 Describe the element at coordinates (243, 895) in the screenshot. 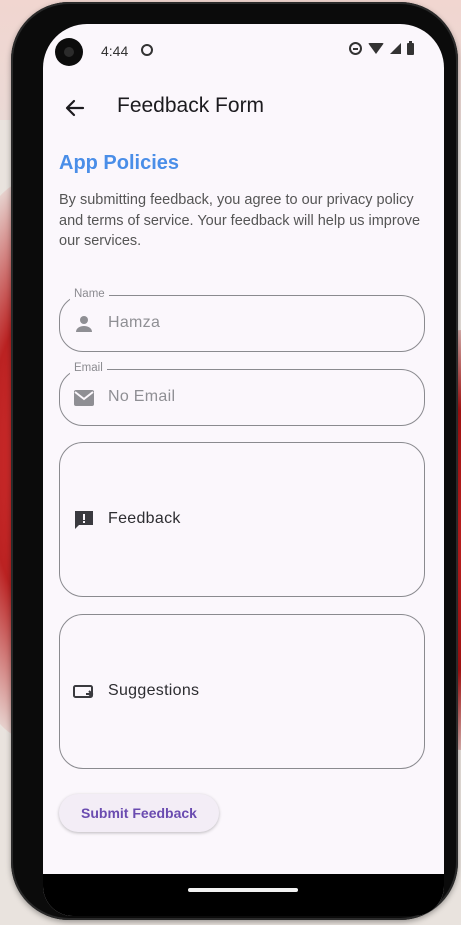

I see `navigation-bar` at that location.